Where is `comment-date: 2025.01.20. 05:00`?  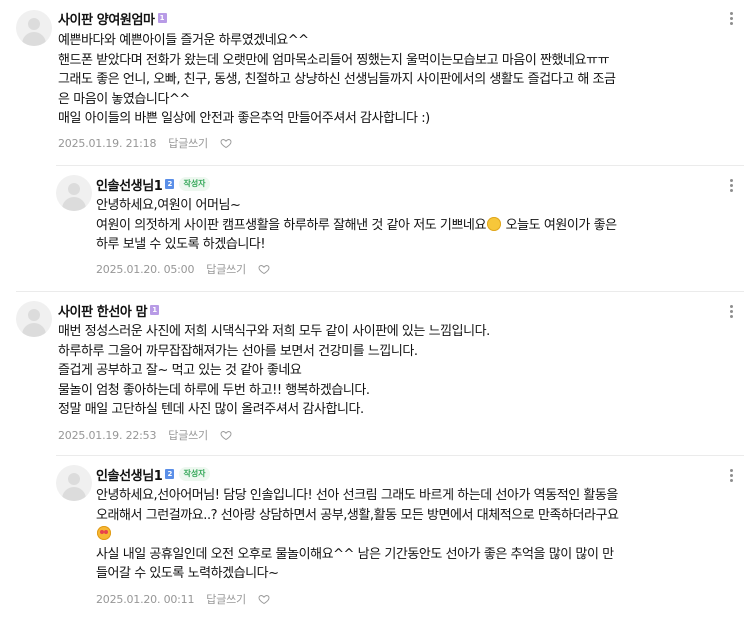
comment-date: 2025.01.20. 05:00 is located at coordinates (145, 269).